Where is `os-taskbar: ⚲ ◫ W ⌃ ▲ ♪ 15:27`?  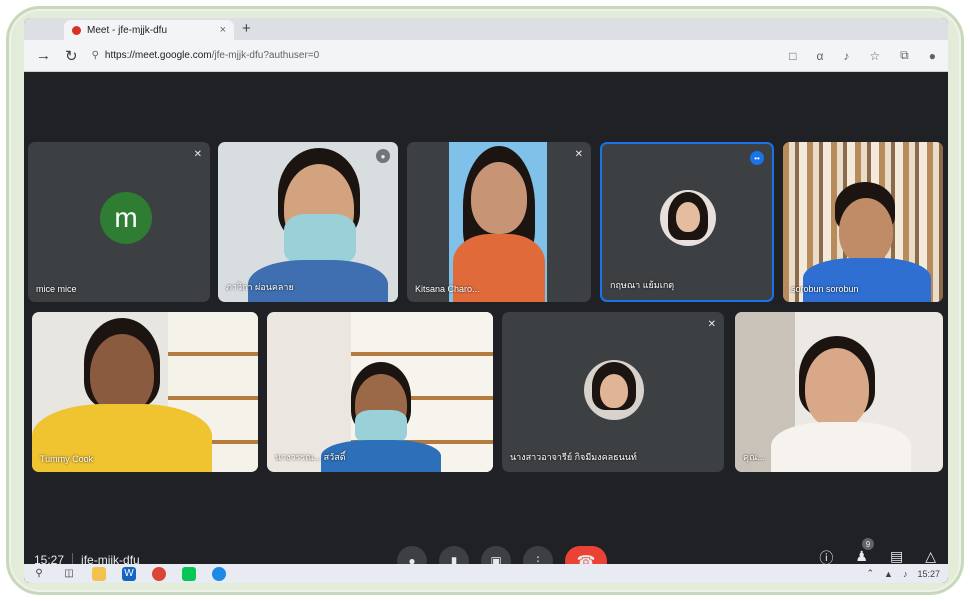 os-taskbar: ⚲ ◫ W ⌃ ▲ ♪ 15:27 is located at coordinates (486, 573).